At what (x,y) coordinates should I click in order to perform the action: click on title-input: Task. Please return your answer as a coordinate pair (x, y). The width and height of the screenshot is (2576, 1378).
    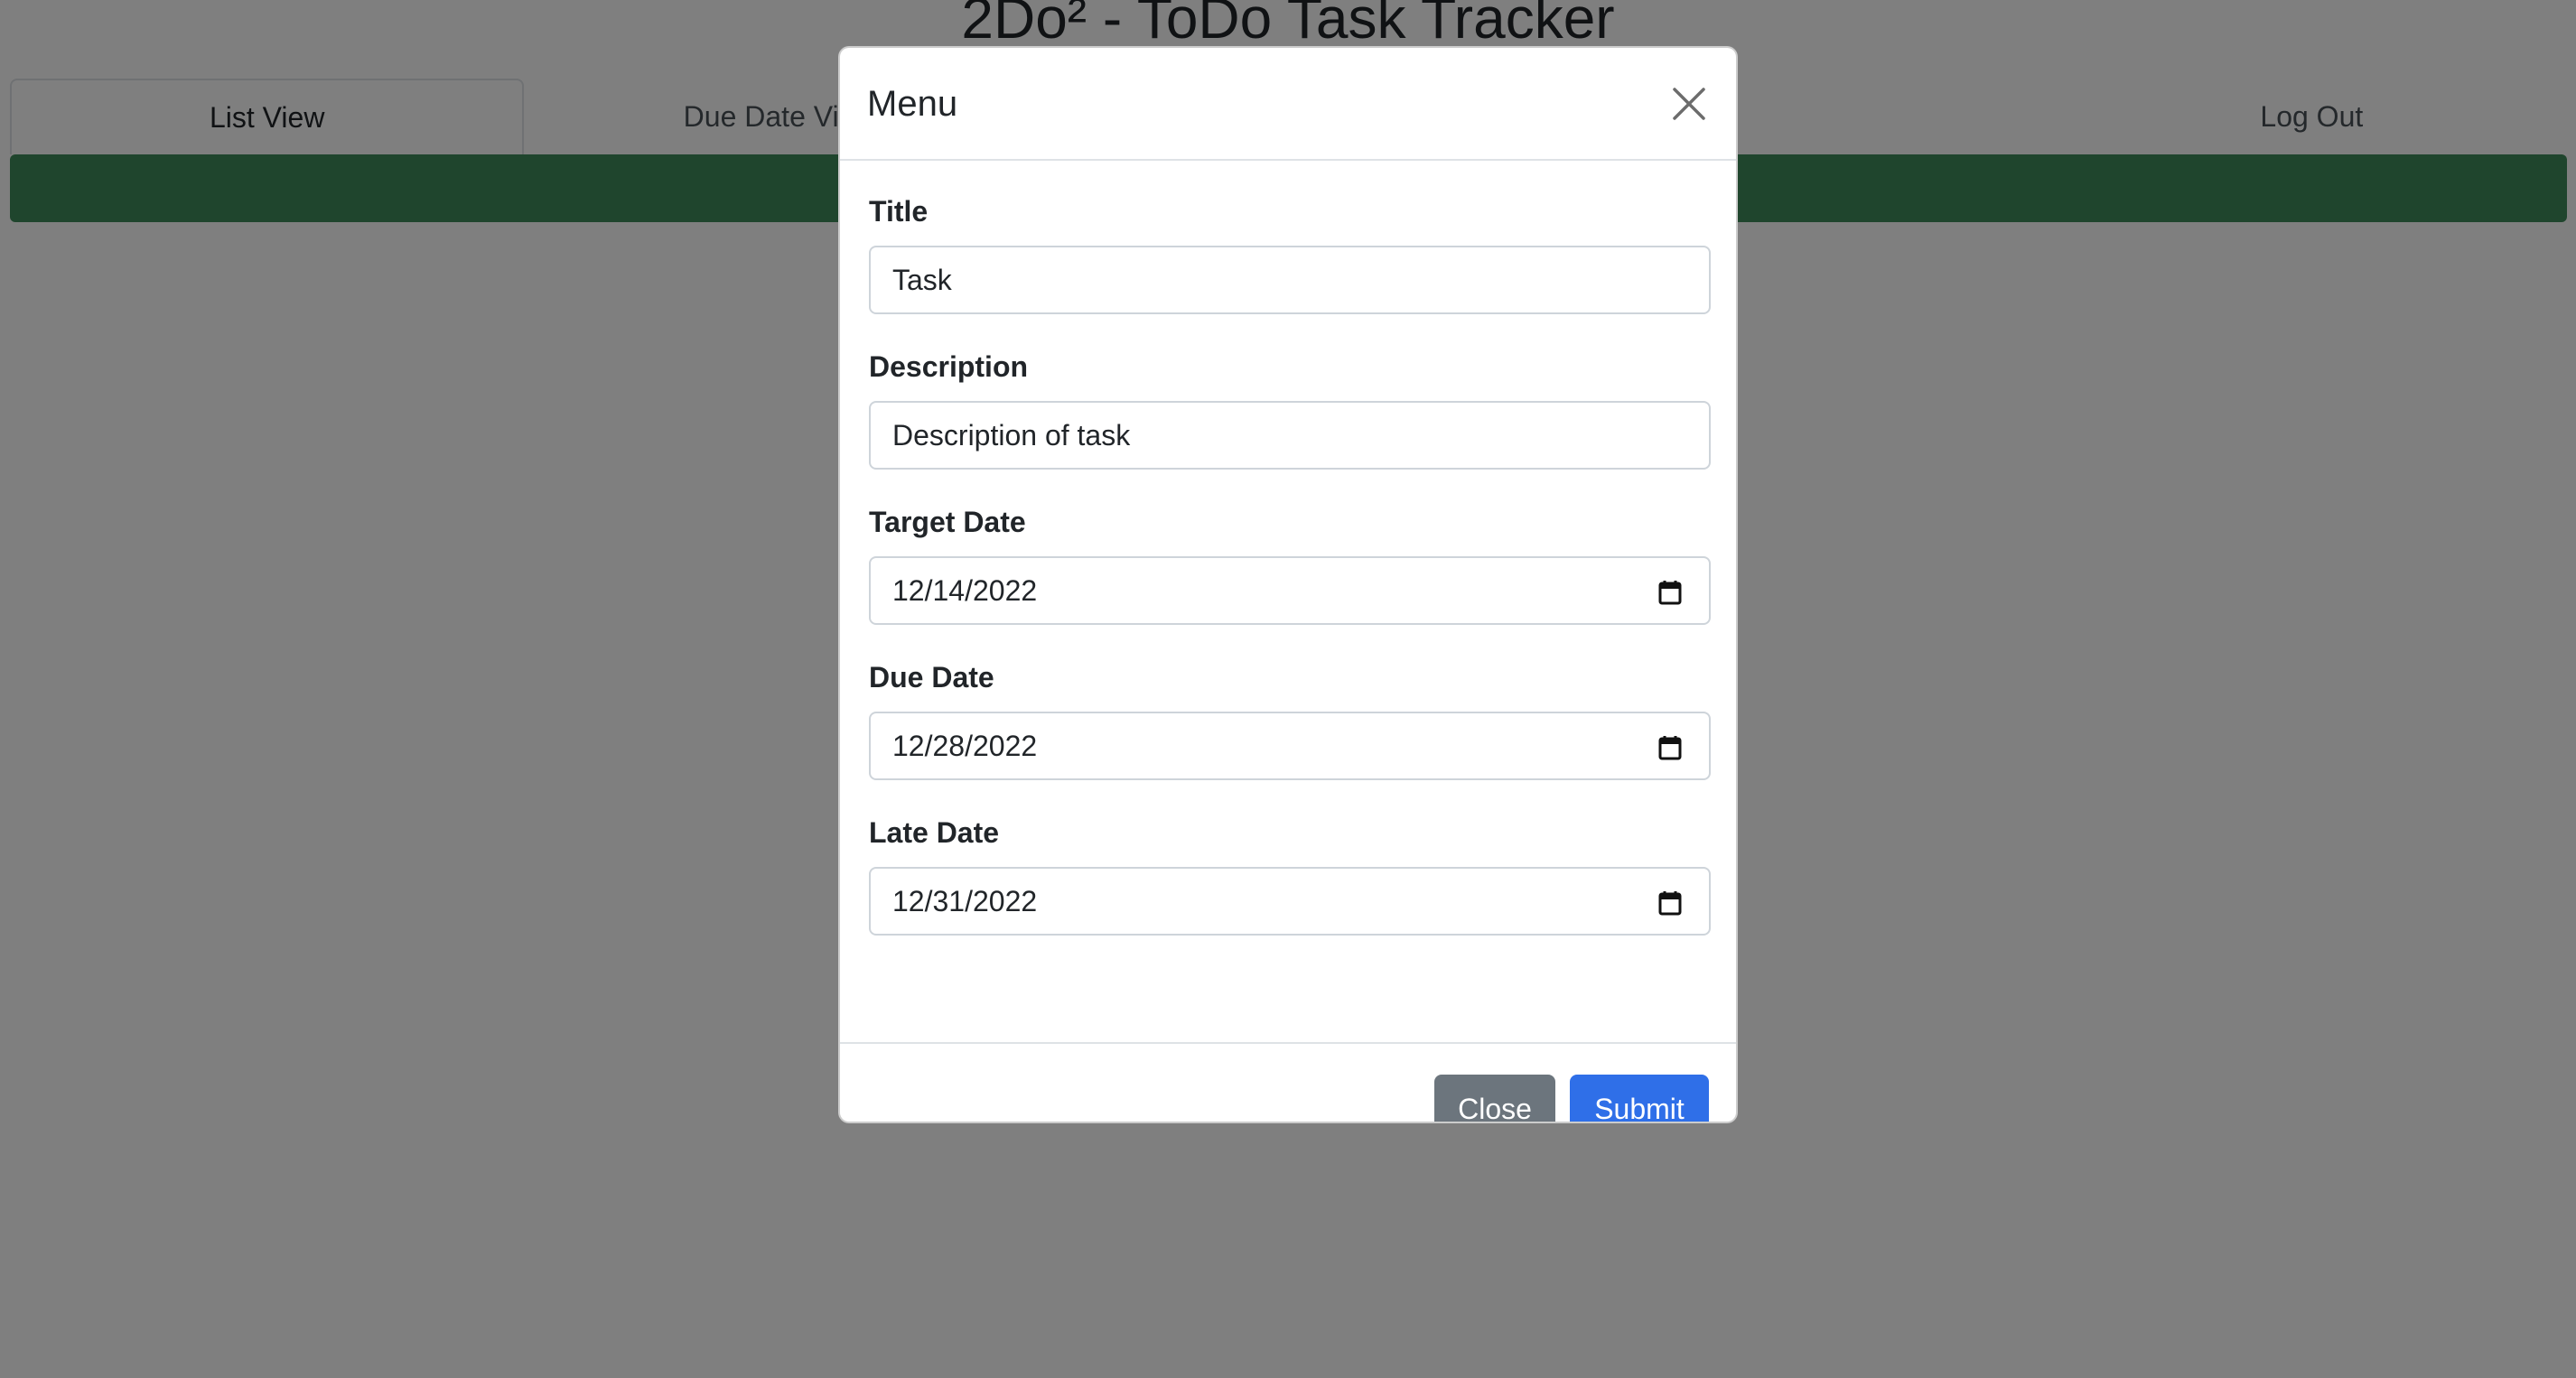
    Looking at the image, I should click on (1290, 280).